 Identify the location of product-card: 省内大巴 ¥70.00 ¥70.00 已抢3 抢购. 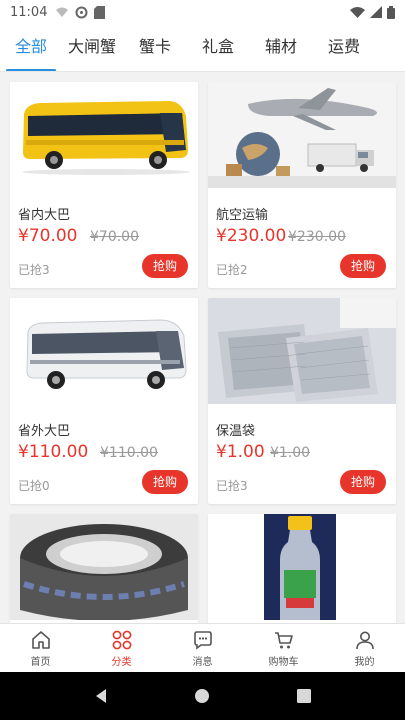
(104, 185).